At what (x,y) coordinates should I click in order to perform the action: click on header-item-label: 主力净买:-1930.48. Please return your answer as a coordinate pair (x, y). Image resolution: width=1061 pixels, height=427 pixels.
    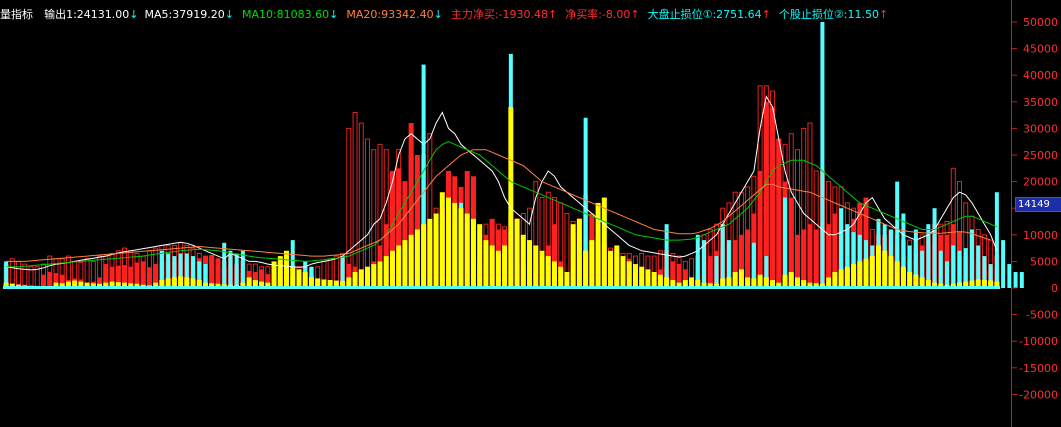
    Looking at the image, I should click on (499, 14).